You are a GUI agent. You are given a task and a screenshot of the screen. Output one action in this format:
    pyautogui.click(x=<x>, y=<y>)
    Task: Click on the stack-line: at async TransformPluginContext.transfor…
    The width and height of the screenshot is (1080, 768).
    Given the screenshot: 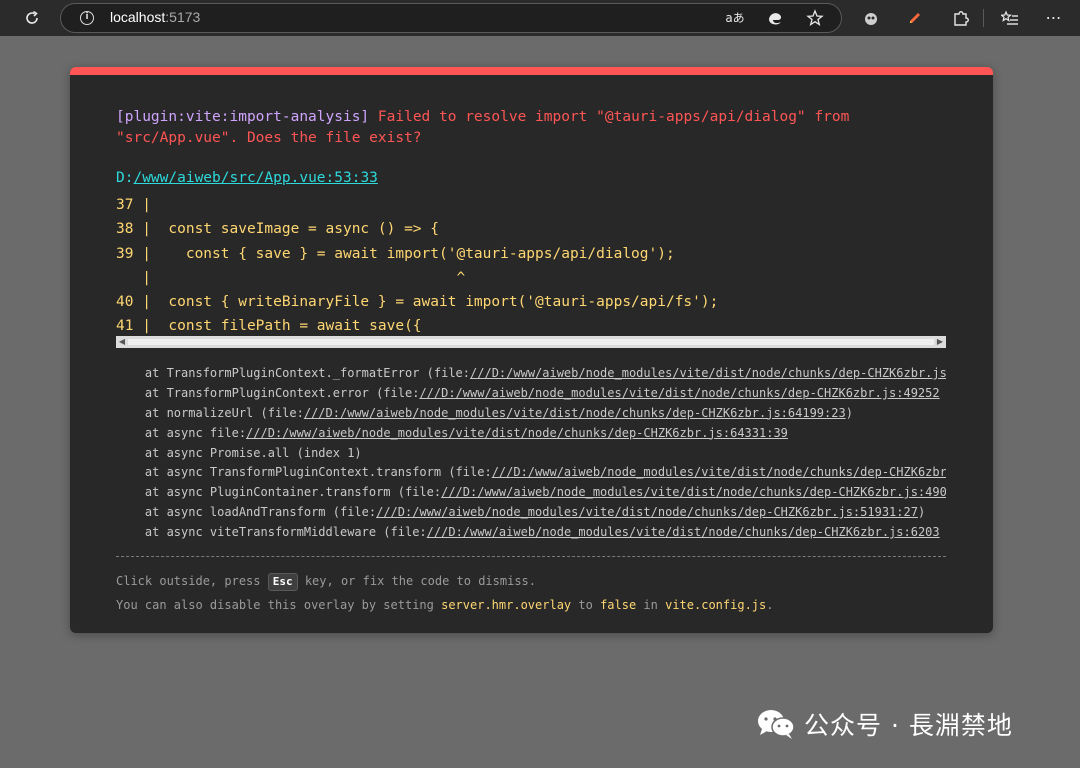 What is the action you would take?
    pyautogui.click(x=531, y=472)
    